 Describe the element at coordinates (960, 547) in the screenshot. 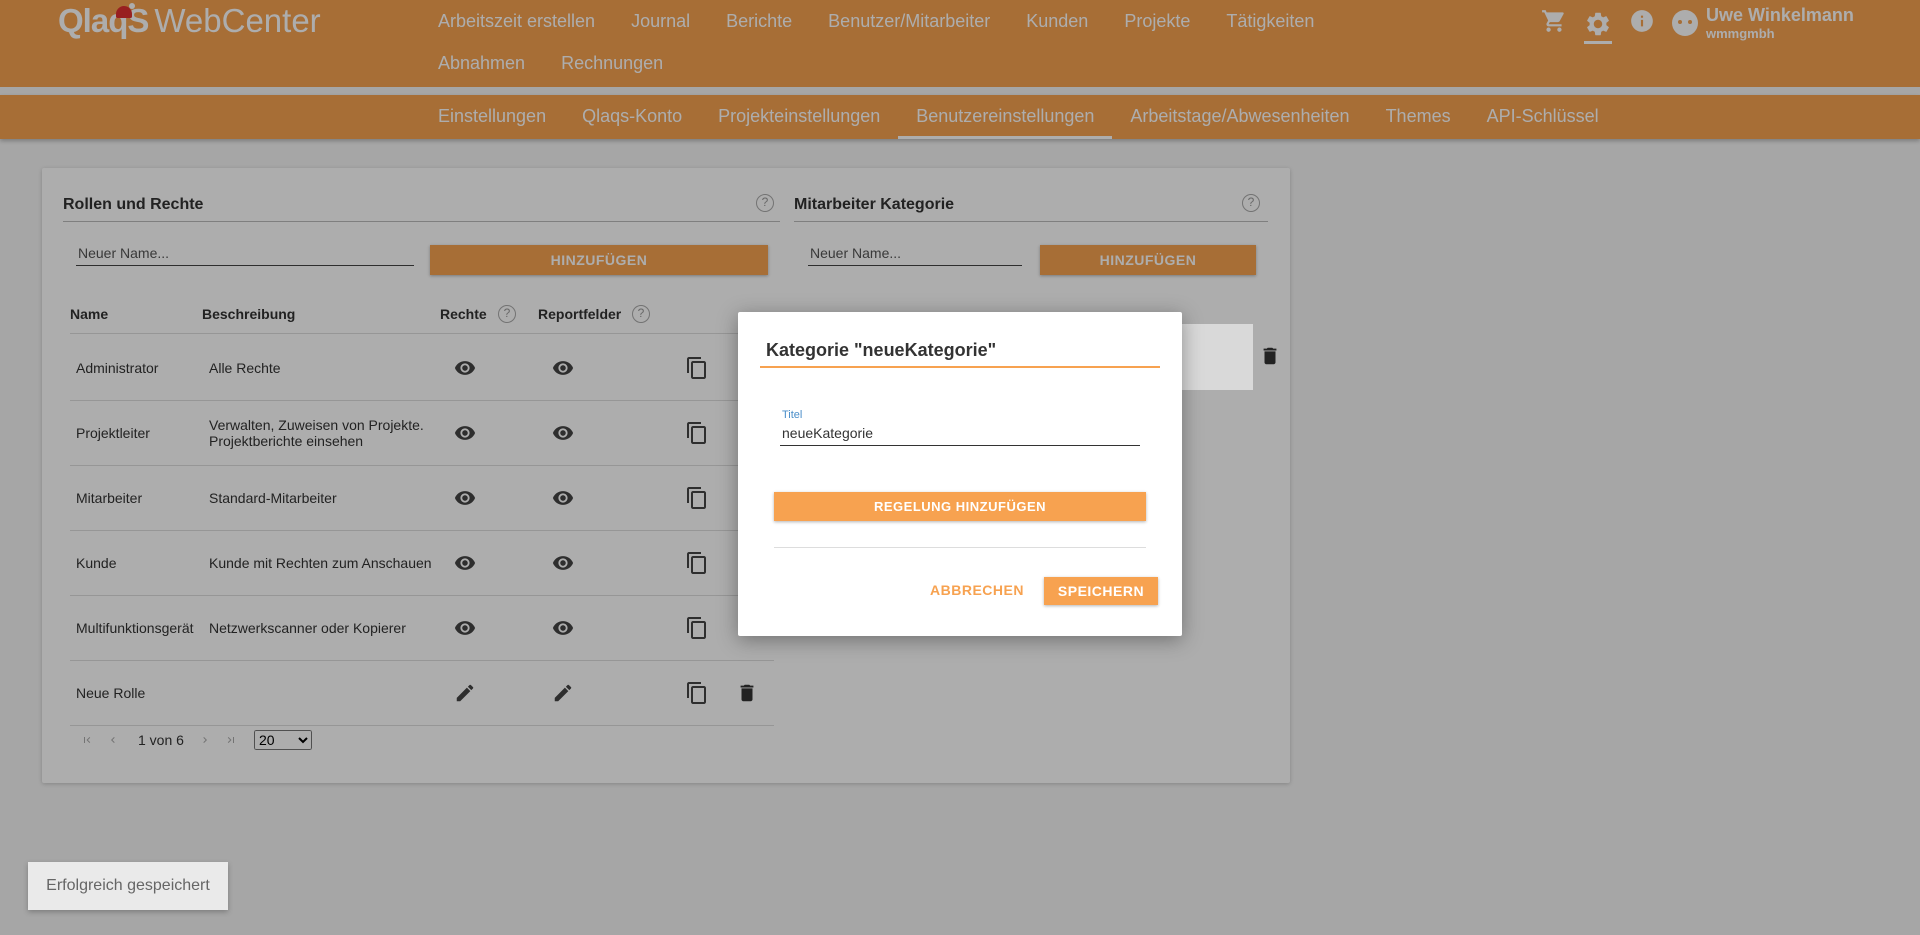

I see `dialog-divider` at that location.